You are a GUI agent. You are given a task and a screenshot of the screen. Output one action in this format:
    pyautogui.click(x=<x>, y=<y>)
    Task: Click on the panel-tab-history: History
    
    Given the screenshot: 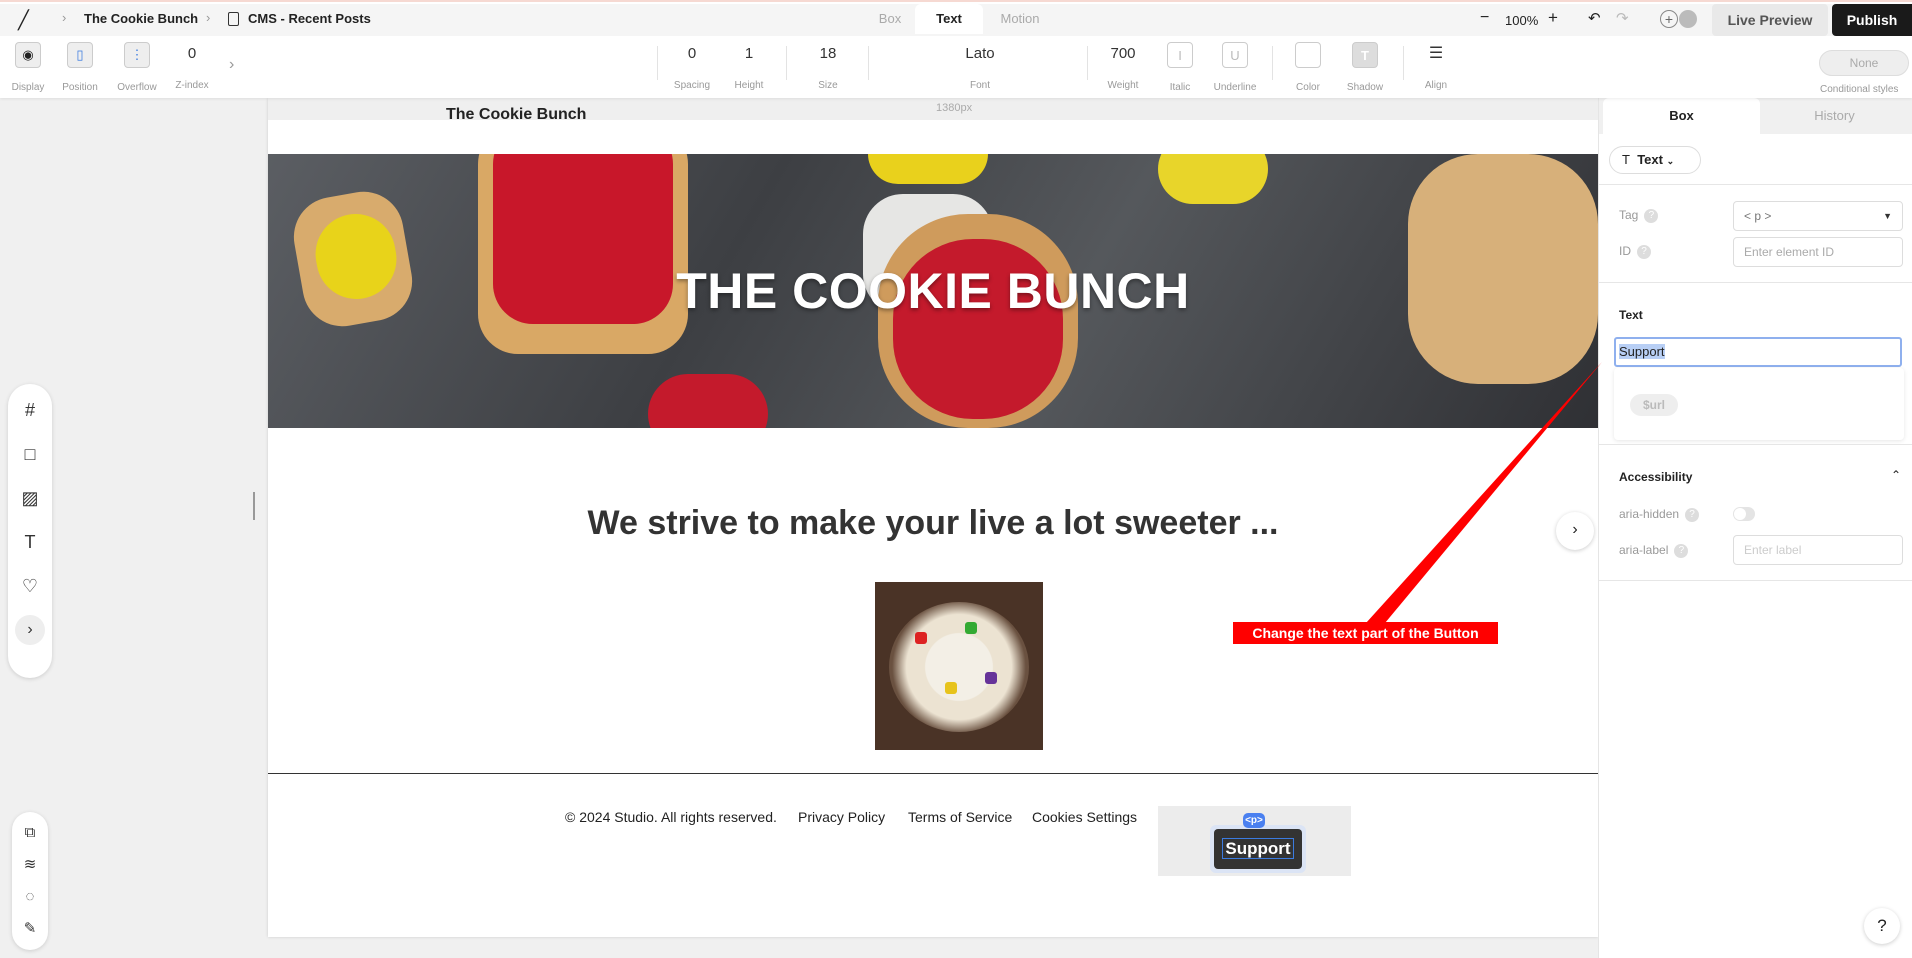 What is the action you would take?
    pyautogui.click(x=1834, y=116)
    